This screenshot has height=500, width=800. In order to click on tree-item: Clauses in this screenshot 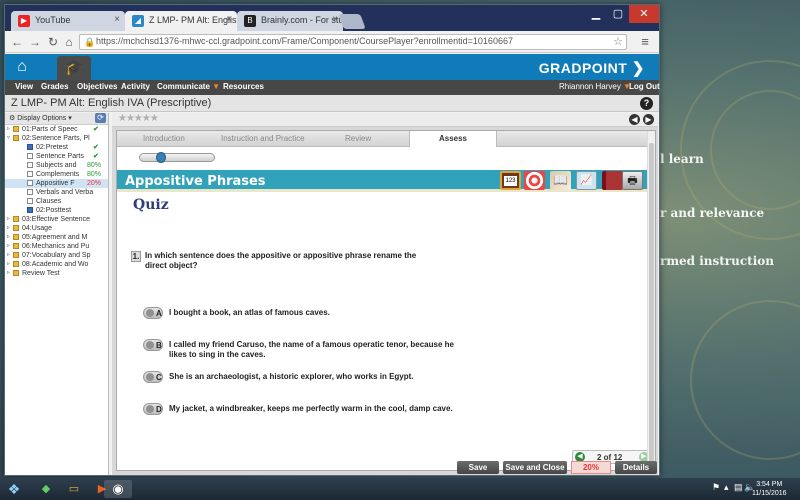, I will do `click(56, 201)`.